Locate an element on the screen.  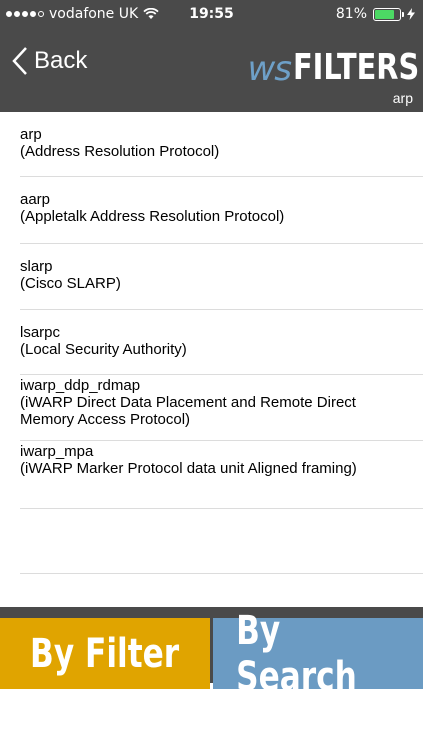
tab-by-search: By Search is located at coordinates (318, 654).